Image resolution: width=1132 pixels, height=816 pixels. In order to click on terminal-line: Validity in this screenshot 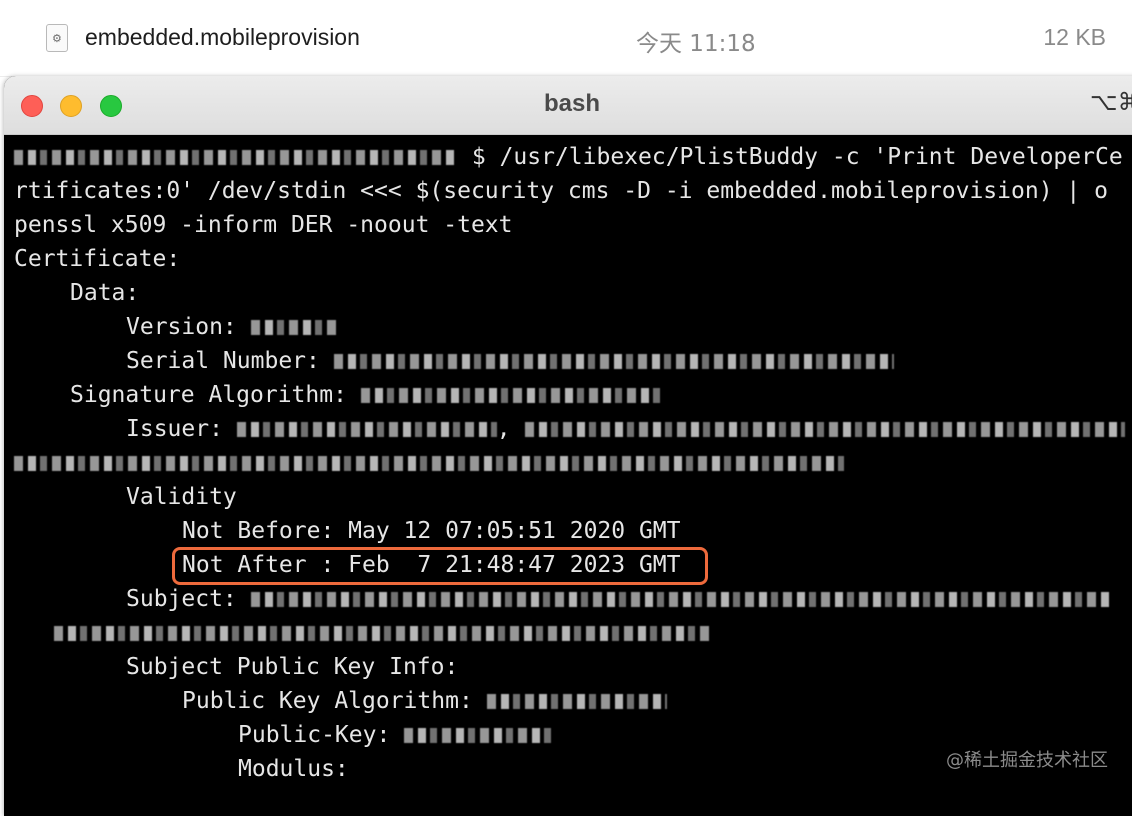, I will do `click(181, 497)`.